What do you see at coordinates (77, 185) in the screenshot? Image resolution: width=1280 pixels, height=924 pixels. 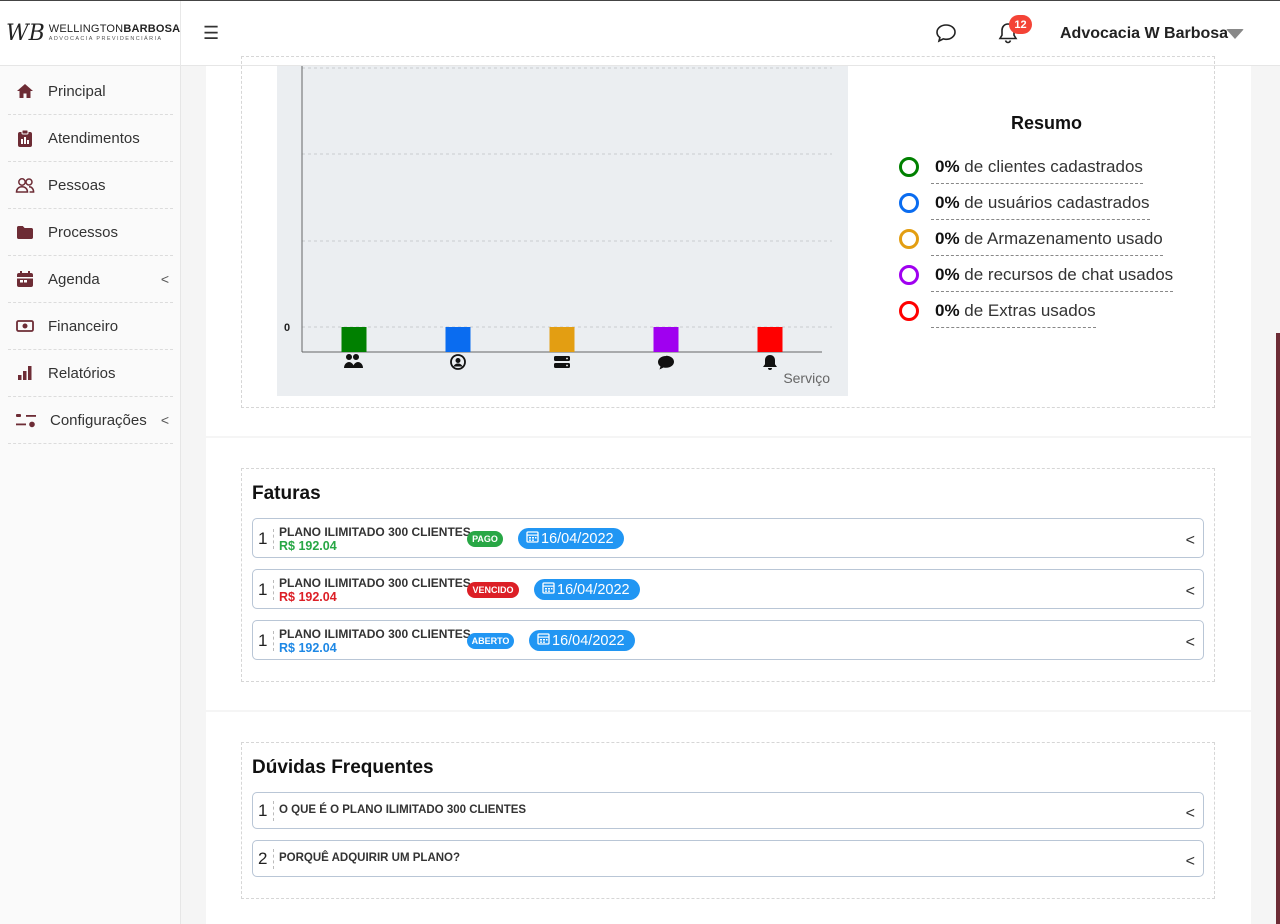 I see `sidebar-item-label: Pessoas` at bounding box center [77, 185].